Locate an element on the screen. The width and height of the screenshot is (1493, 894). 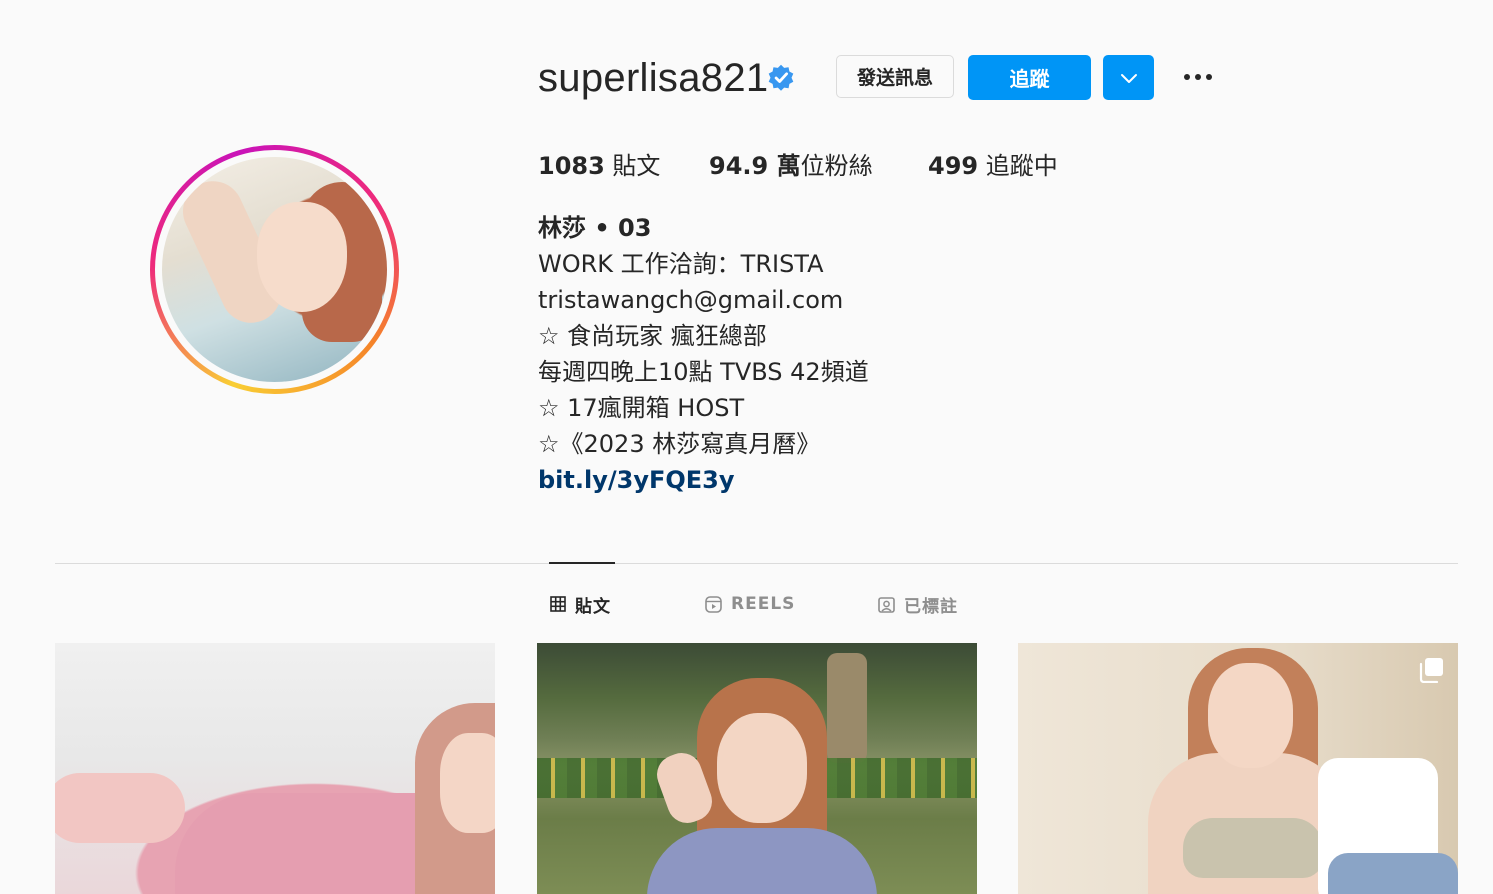
chevron-down-icon is located at coordinates (1128, 78).